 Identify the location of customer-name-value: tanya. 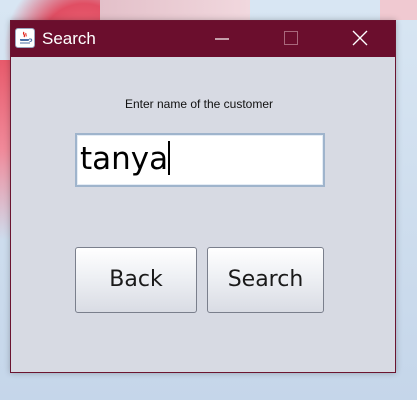
(125, 159).